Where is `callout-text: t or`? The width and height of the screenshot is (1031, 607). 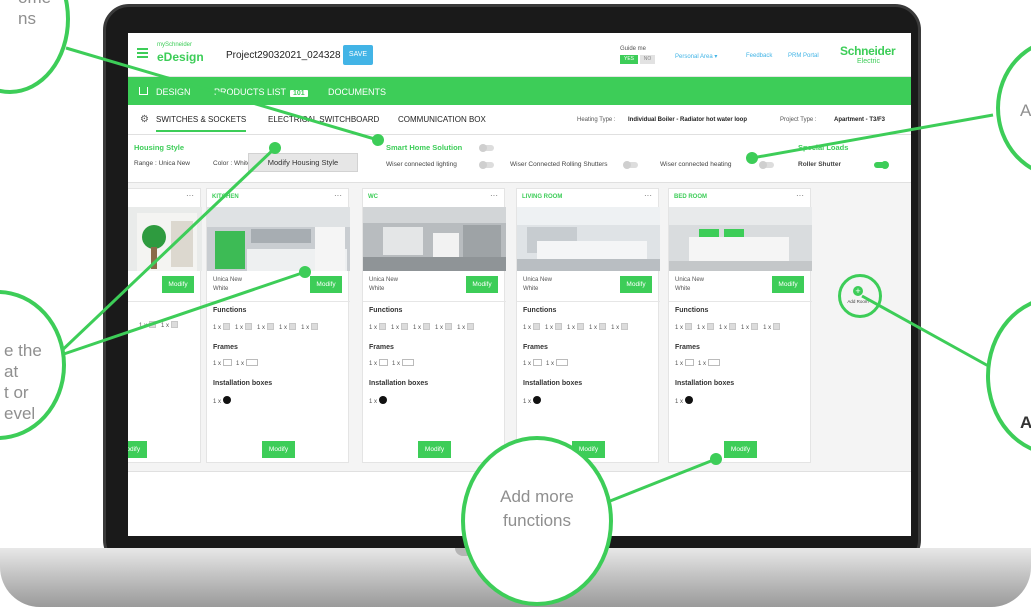
callout-text: t or is located at coordinates (16, 392).